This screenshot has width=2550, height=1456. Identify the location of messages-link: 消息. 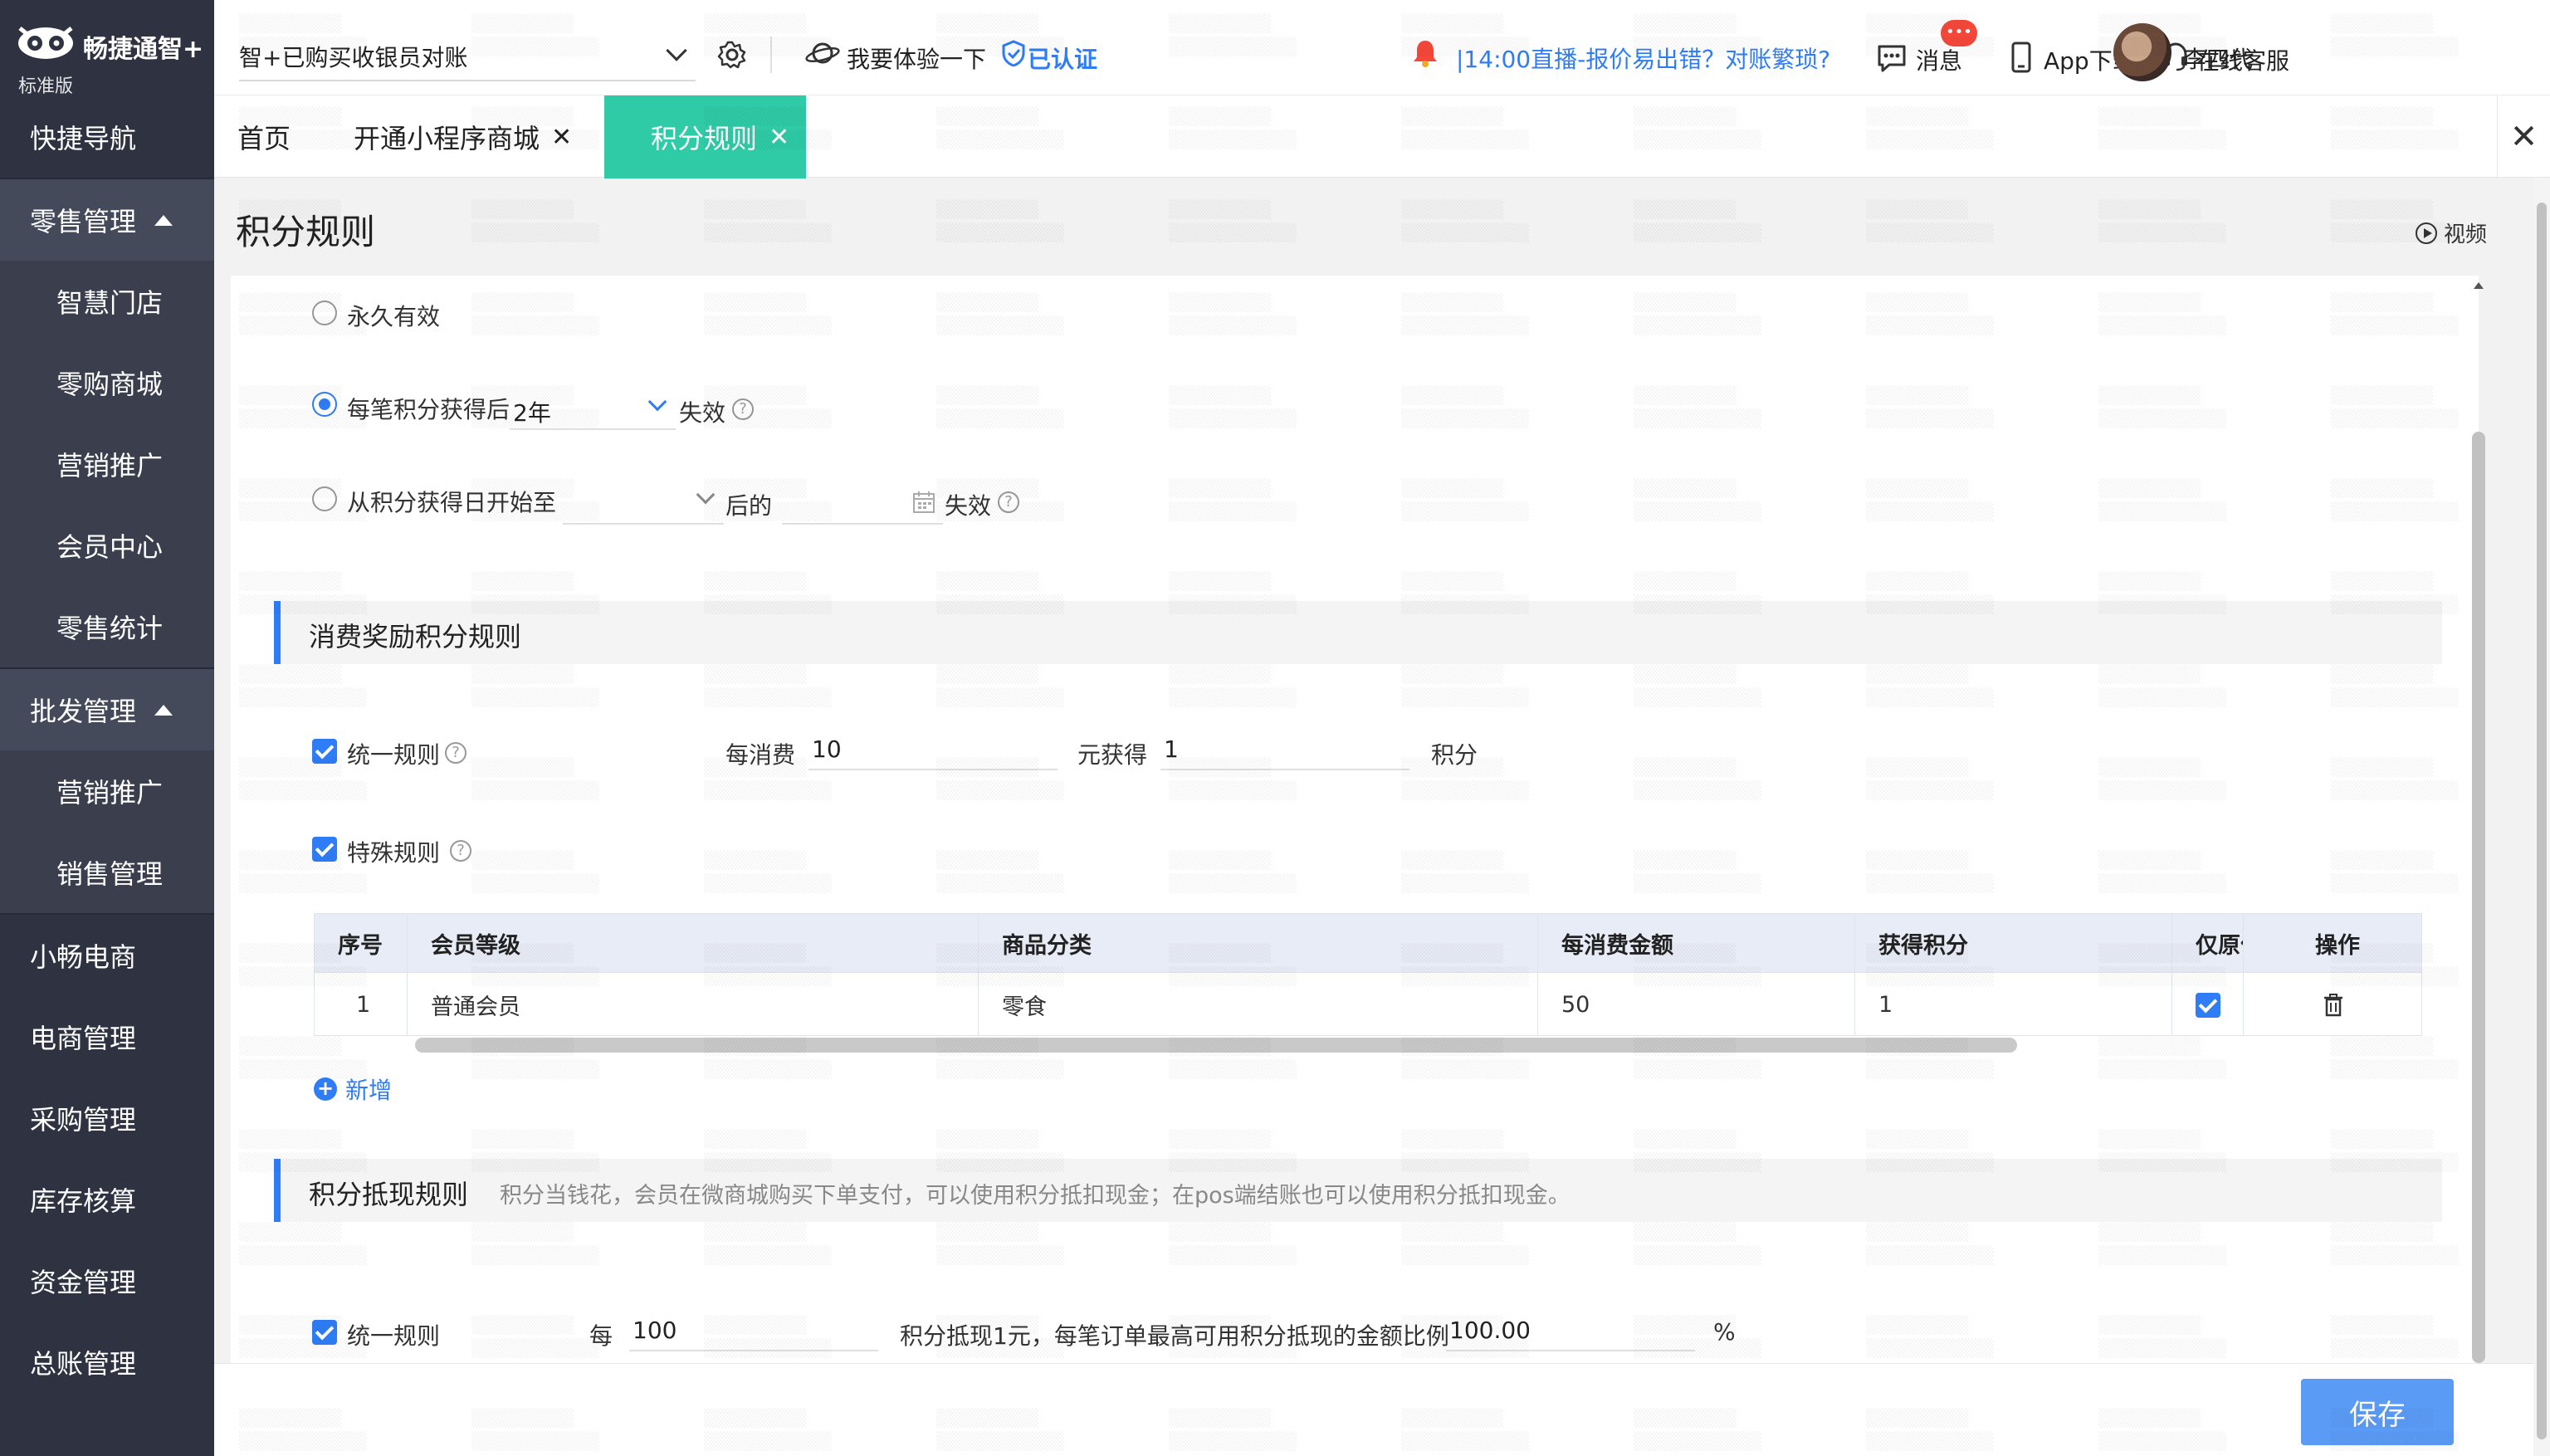
(1939, 59).